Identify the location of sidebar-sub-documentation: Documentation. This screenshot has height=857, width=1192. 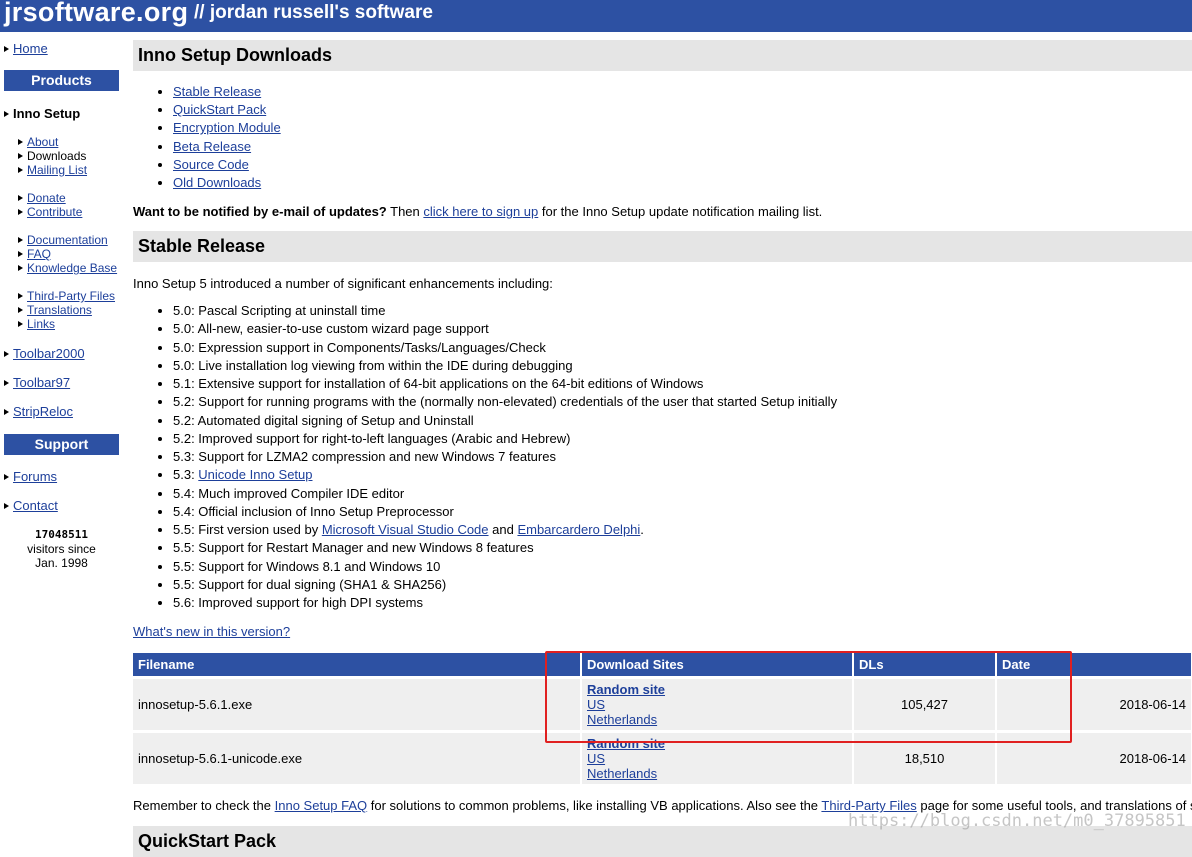
(63, 240).